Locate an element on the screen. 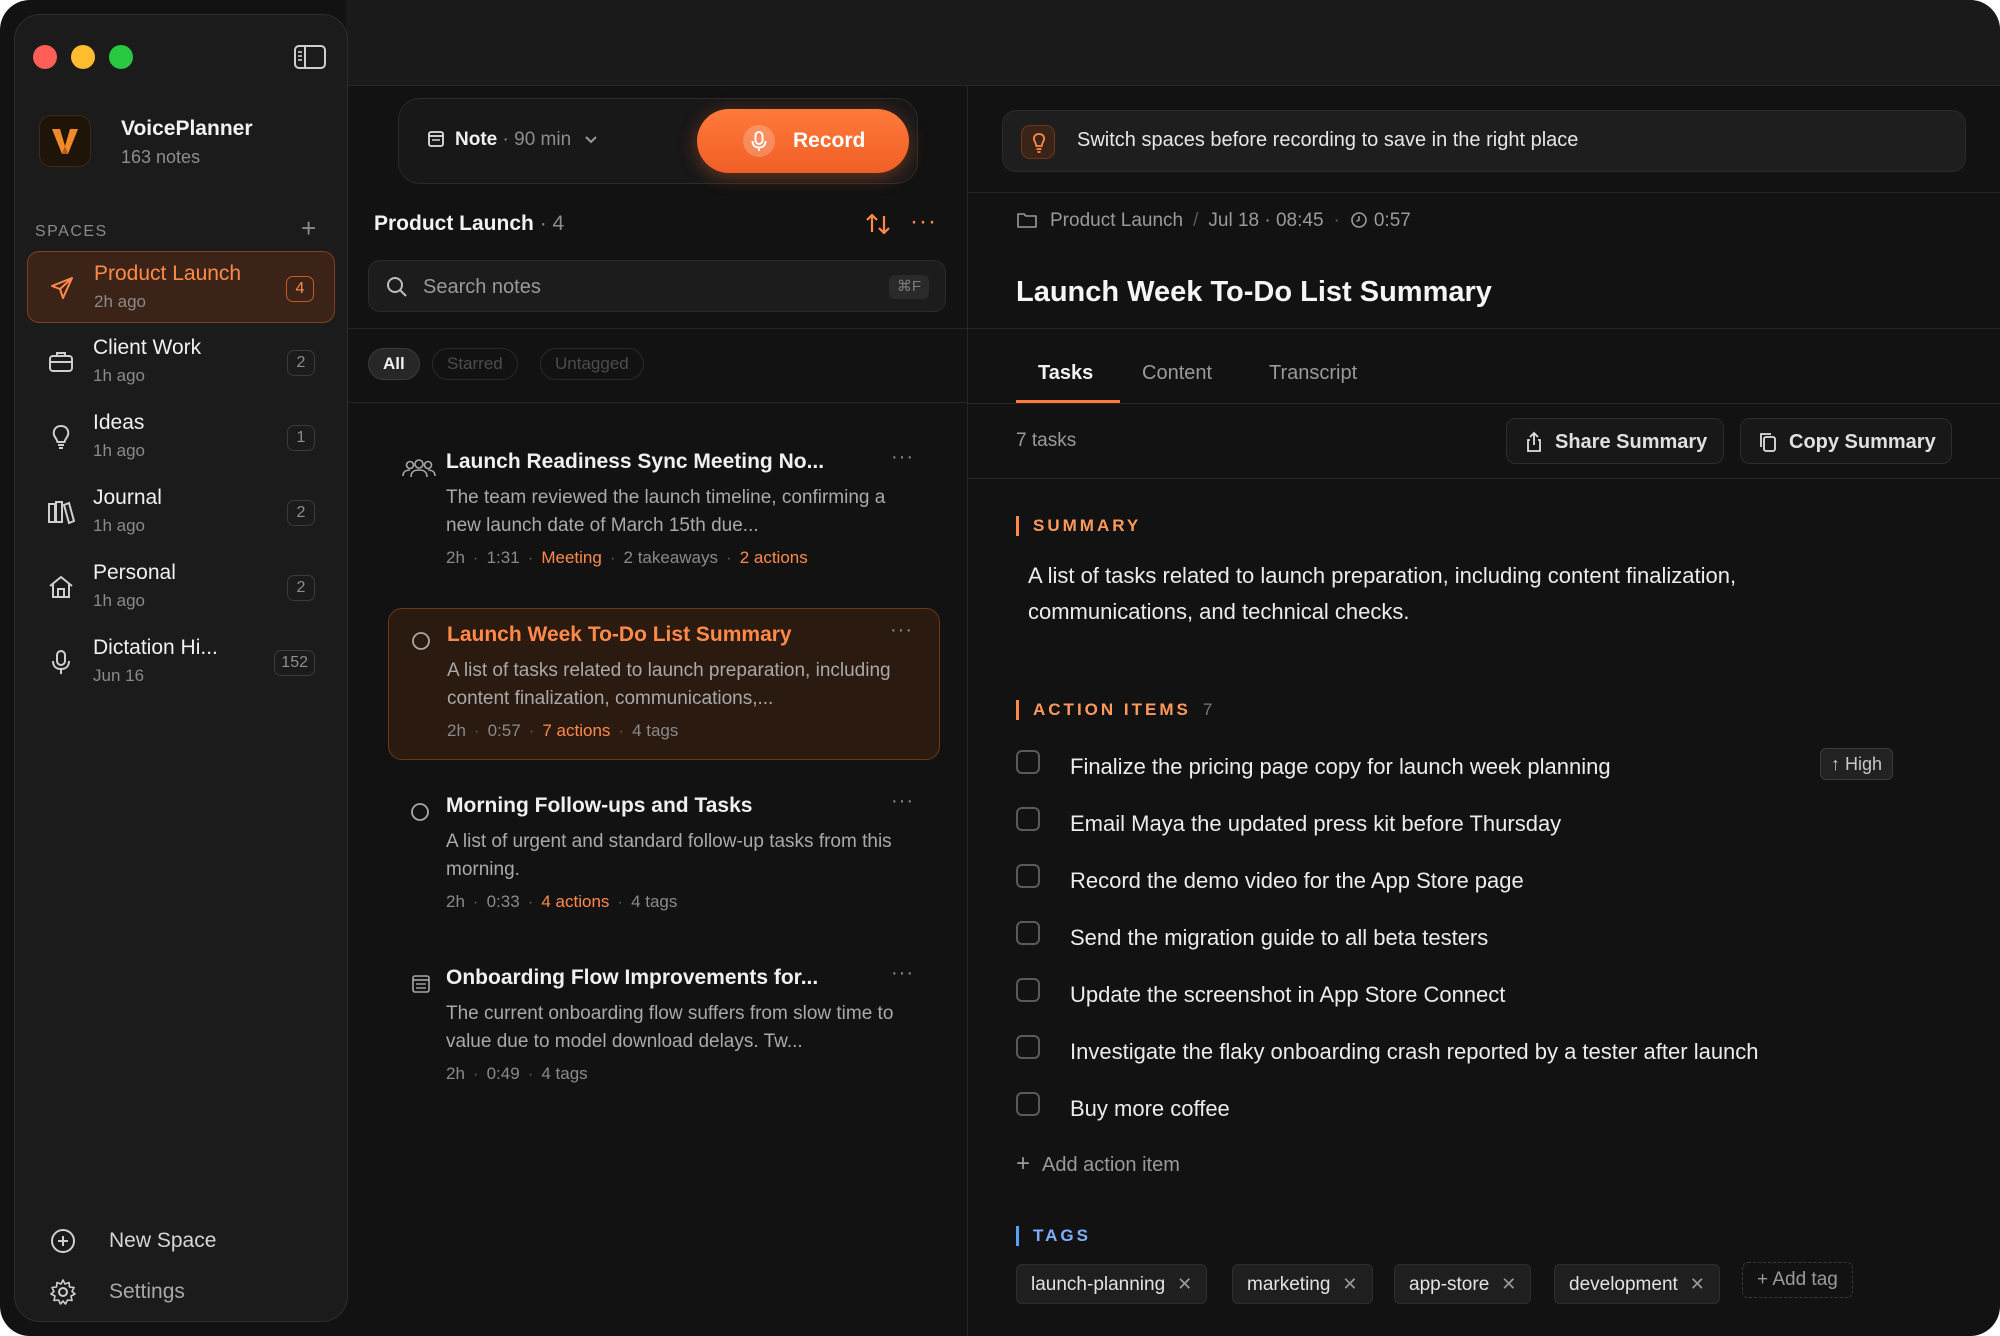 Image resolution: width=2000 pixels, height=1336 pixels. search-field: ⌘F is located at coordinates (657, 286).